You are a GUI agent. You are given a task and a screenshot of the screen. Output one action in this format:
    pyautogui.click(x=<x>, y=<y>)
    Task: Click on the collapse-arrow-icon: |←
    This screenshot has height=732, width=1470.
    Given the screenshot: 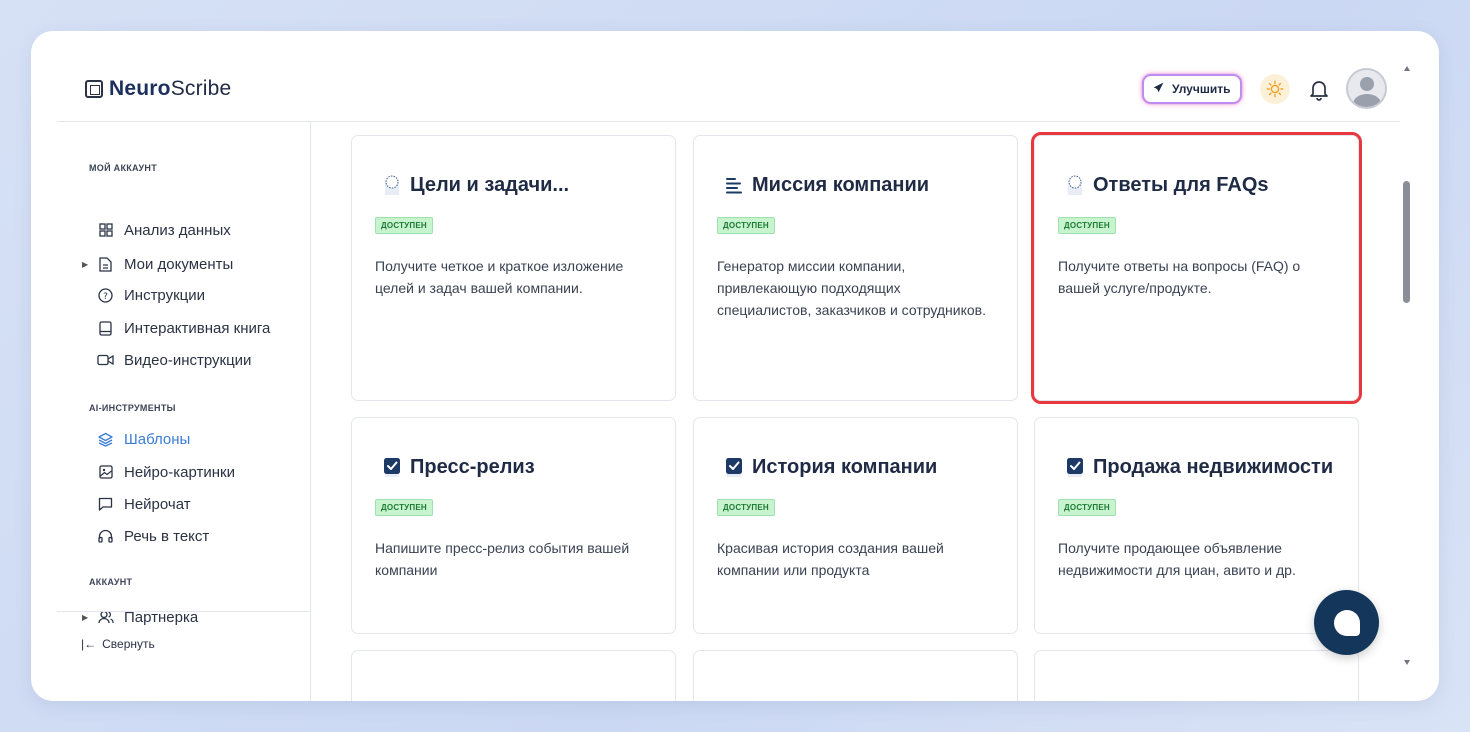 What is the action you would take?
    pyautogui.click(x=89, y=644)
    